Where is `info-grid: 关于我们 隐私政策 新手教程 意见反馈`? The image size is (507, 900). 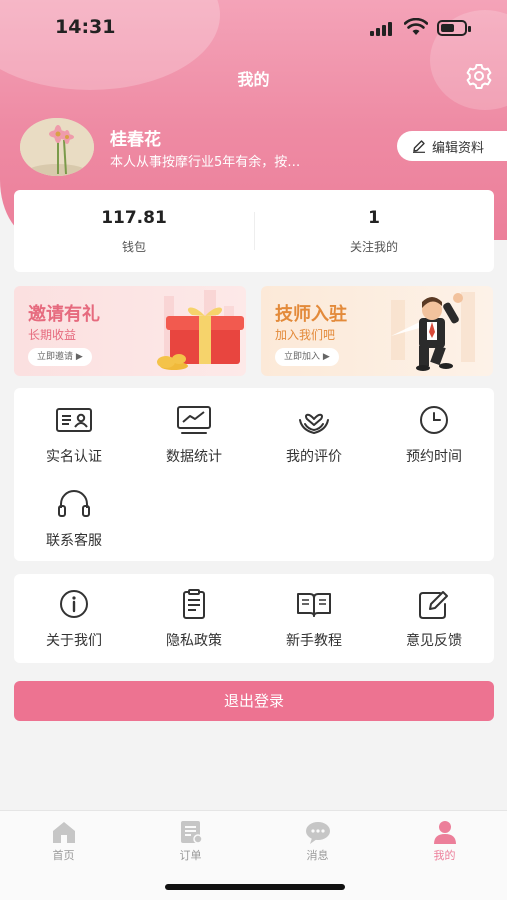 info-grid: 关于我们 隐私政策 新手教程 意见反馈 is located at coordinates (254, 618).